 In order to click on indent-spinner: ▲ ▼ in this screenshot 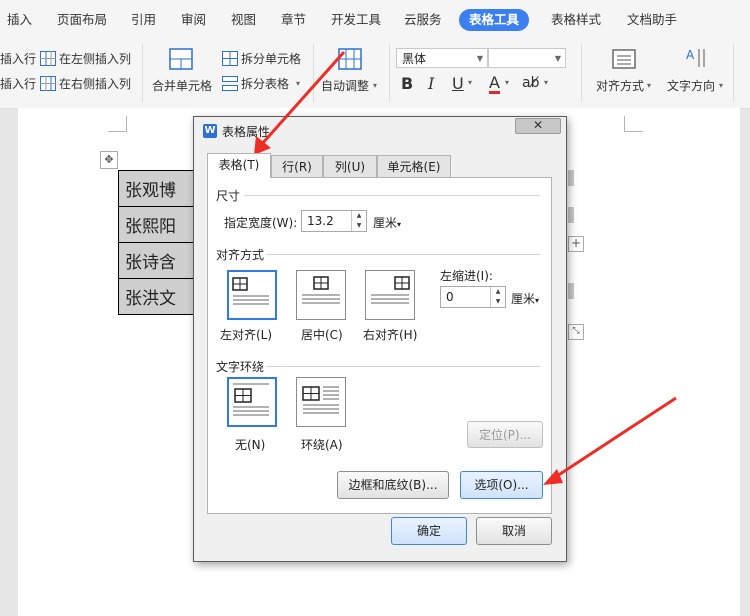, I will do `click(497, 297)`.